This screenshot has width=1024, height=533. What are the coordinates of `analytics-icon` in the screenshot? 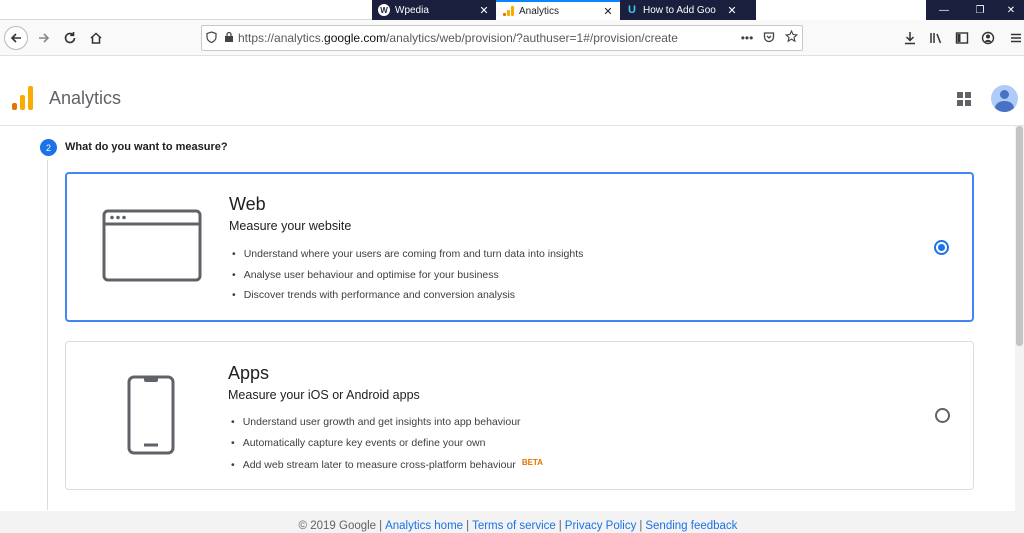 It's located at (508, 11).